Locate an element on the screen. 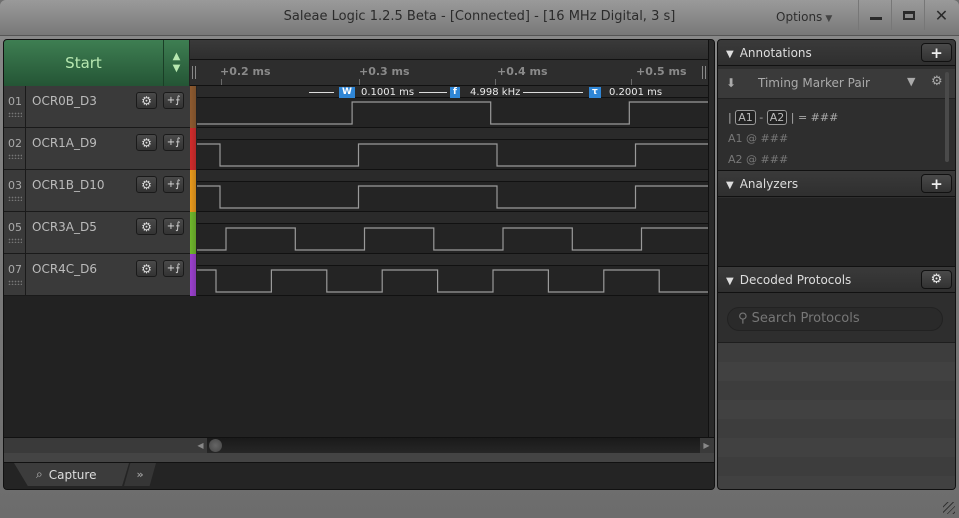  ruler-grip-right is located at coordinates (704, 72).